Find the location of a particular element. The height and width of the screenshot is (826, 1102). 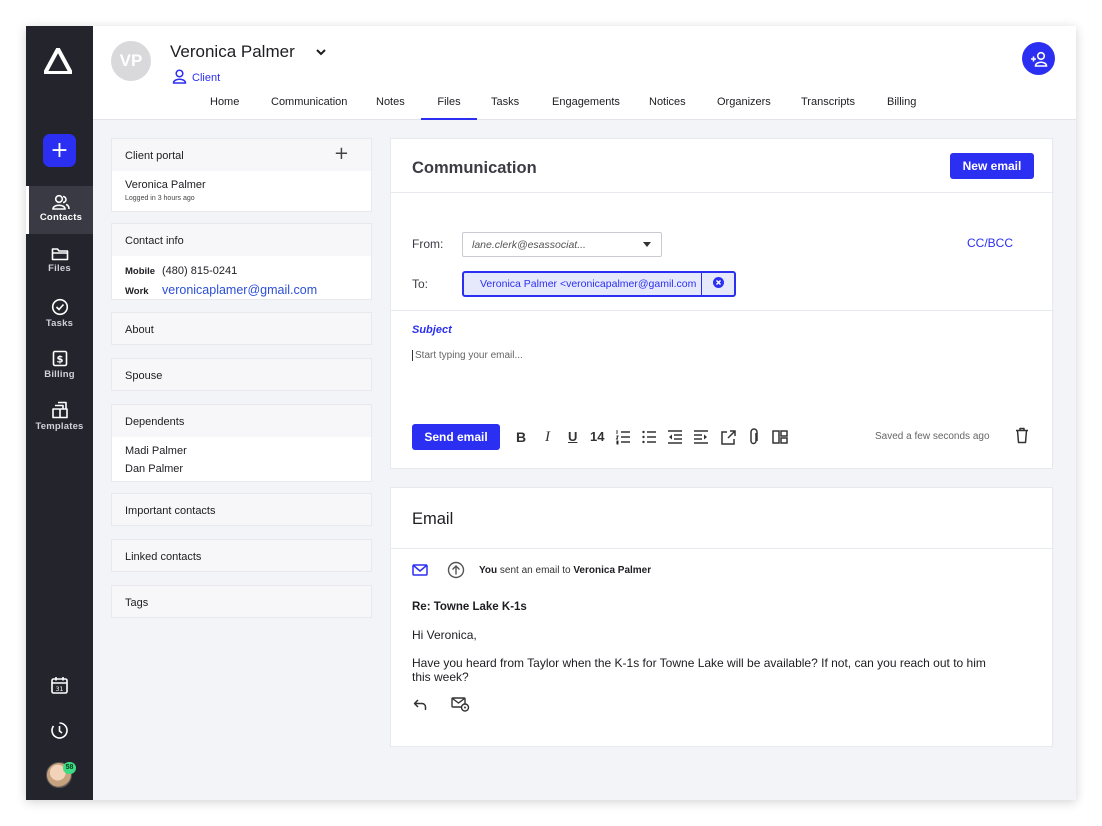

client-role-label: Client is located at coordinates (206, 78).